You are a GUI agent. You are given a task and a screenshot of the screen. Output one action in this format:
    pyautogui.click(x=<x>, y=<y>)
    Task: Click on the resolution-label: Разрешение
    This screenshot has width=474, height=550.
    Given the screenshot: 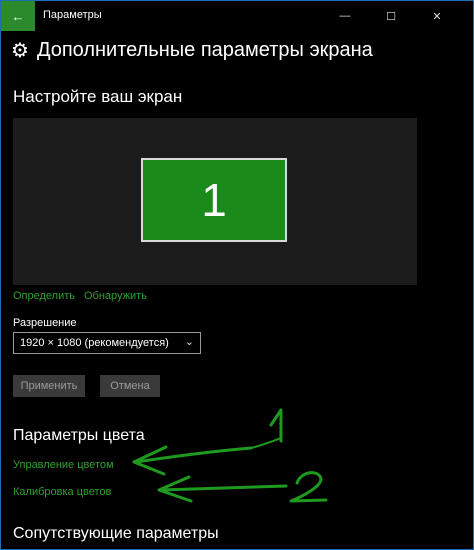 What is the action you would take?
    pyautogui.click(x=45, y=323)
    